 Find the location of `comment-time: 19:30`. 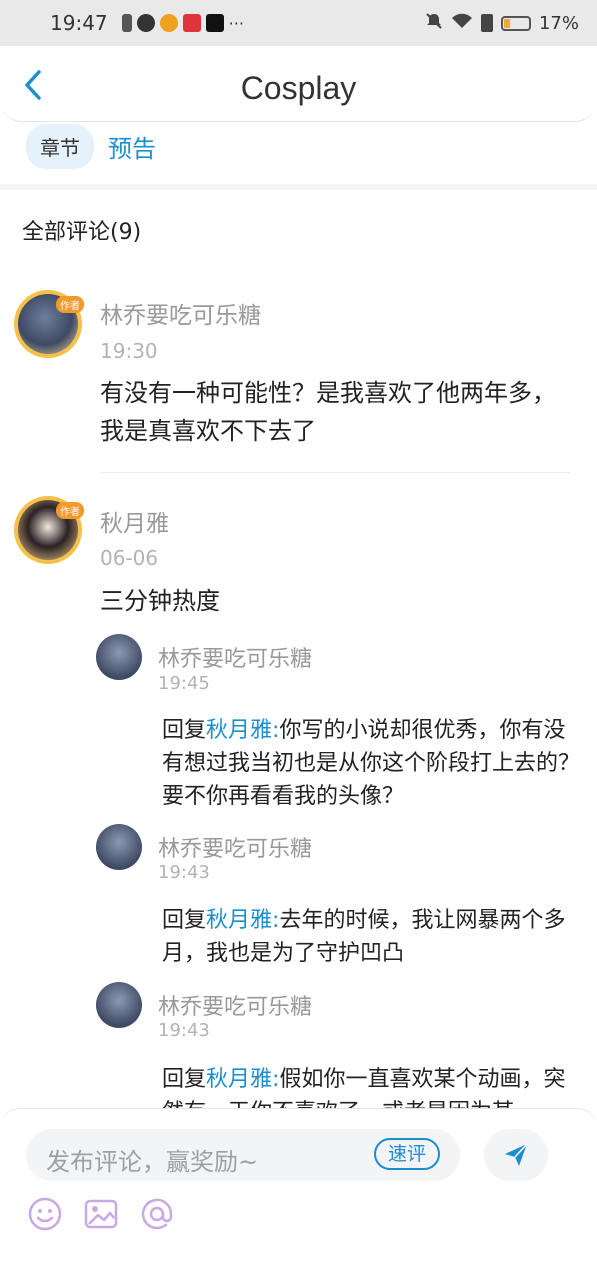

comment-time: 19:30 is located at coordinates (129, 351).